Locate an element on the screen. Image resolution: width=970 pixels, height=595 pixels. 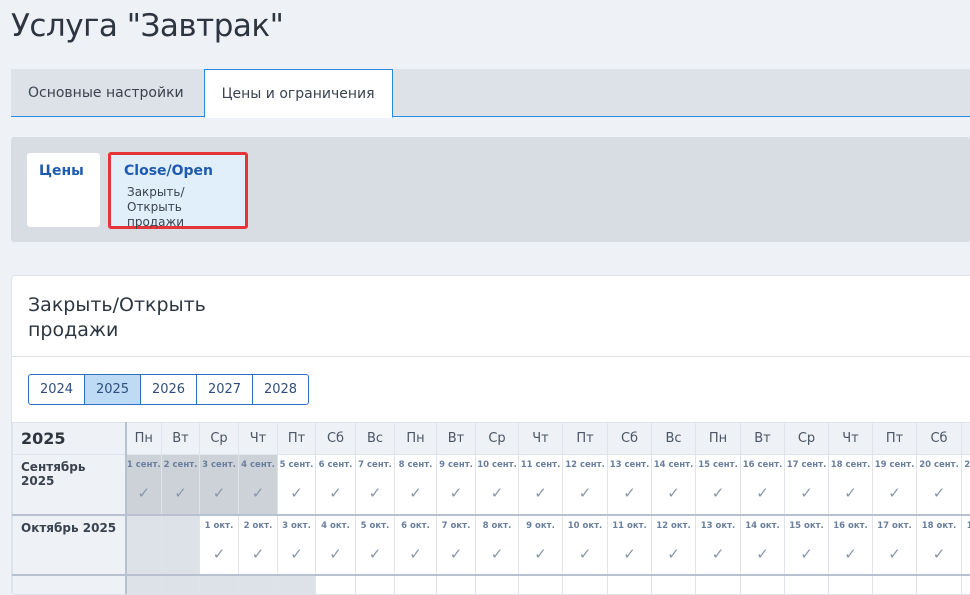
day-cell: 11 окт.✓ is located at coordinates (630, 545).